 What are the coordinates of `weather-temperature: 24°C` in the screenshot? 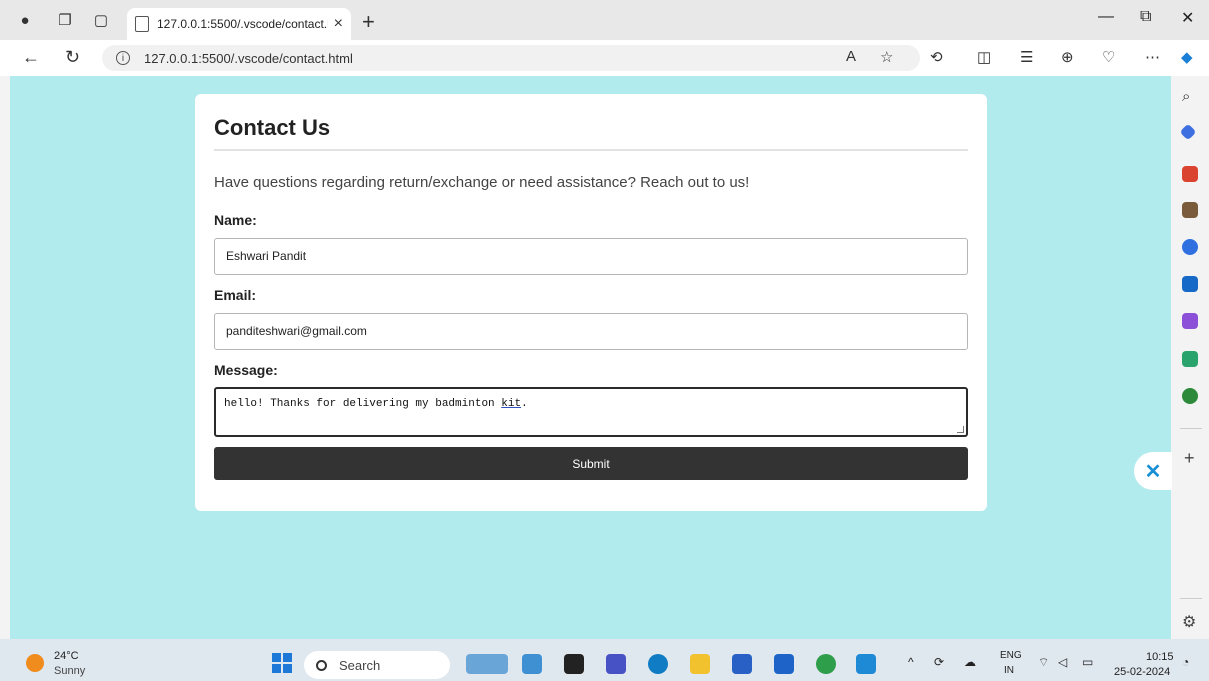 It's located at (66, 656).